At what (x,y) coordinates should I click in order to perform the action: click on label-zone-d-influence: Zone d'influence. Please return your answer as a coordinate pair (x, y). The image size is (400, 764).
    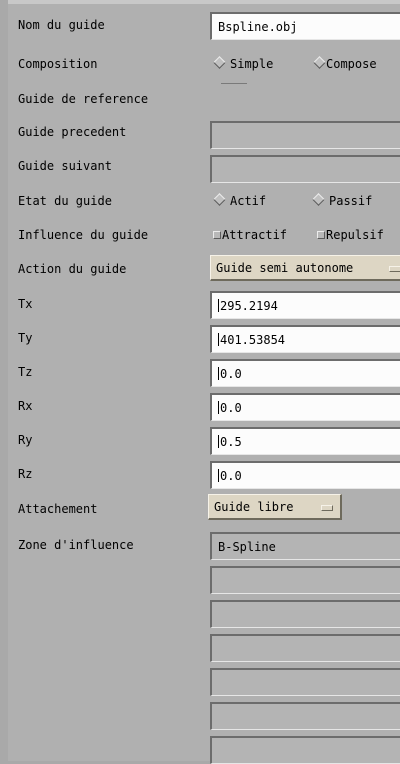
    Looking at the image, I should click on (76, 545).